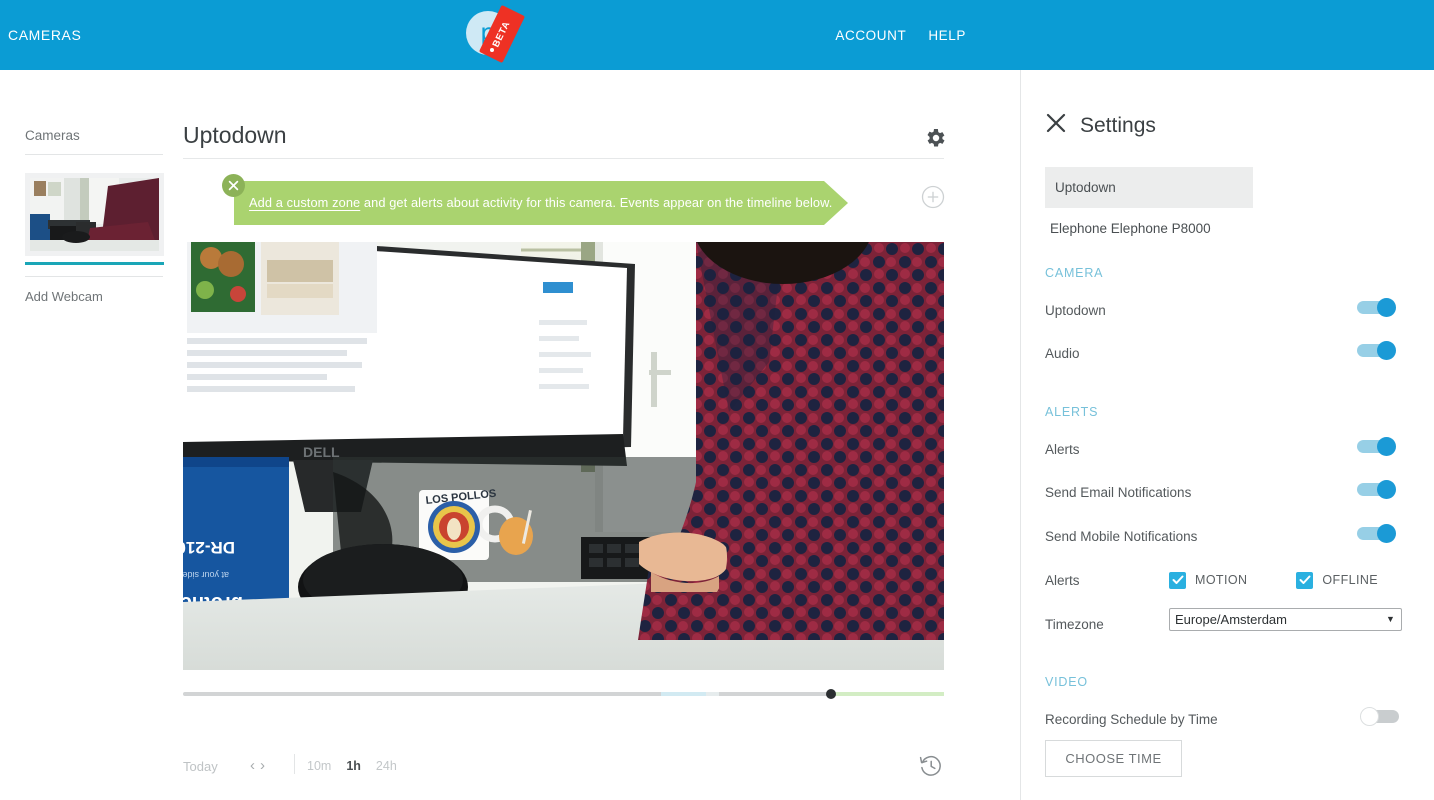 The width and height of the screenshot is (1434, 800). What do you see at coordinates (1177, 580) in the screenshot?
I see `checkbox-motion` at bounding box center [1177, 580].